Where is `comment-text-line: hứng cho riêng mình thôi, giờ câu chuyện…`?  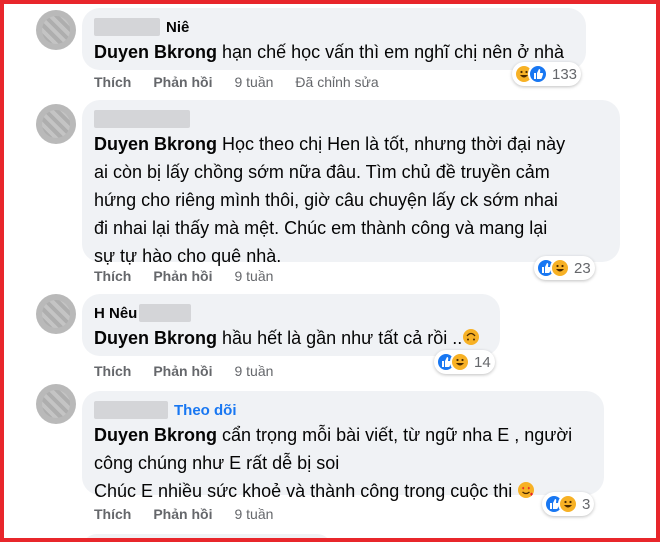 comment-text-line: hứng cho riêng mình thôi, giờ câu chuyện… is located at coordinates (326, 200).